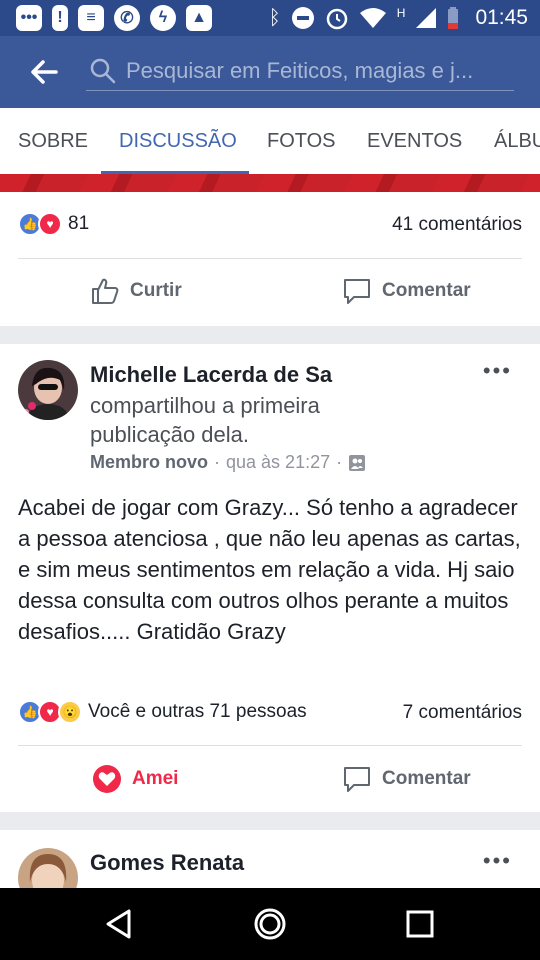 This screenshot has height=960, width=540. Describe the element at coordinates (302, 18) in the screenshot. I see `do-not-disturb-icon` at that location.